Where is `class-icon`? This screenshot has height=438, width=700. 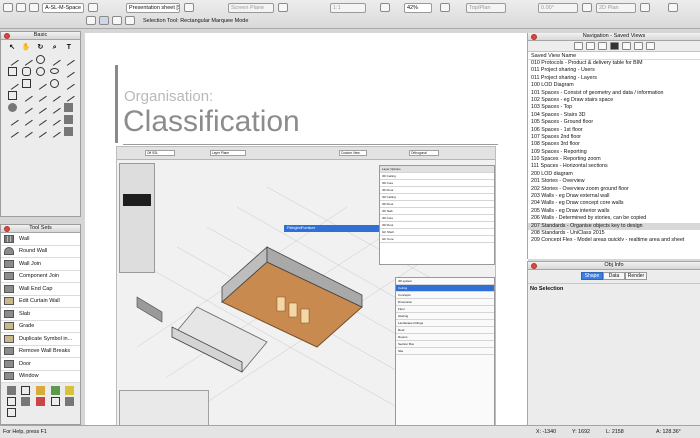
class-icon is located at coordinates (34, 7).